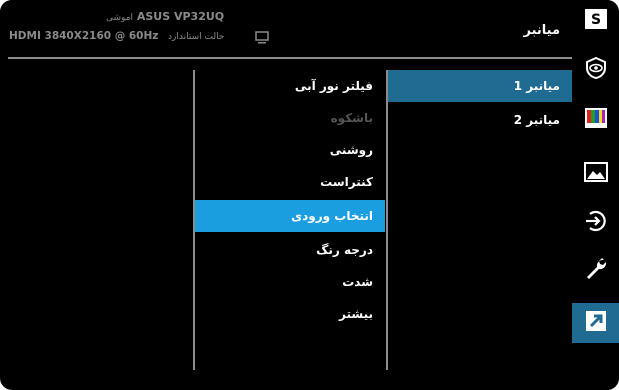 Image resolution: width=619 pixels, height=390 pixels. I want to click on sidebar-item-input, so click(595, 223).